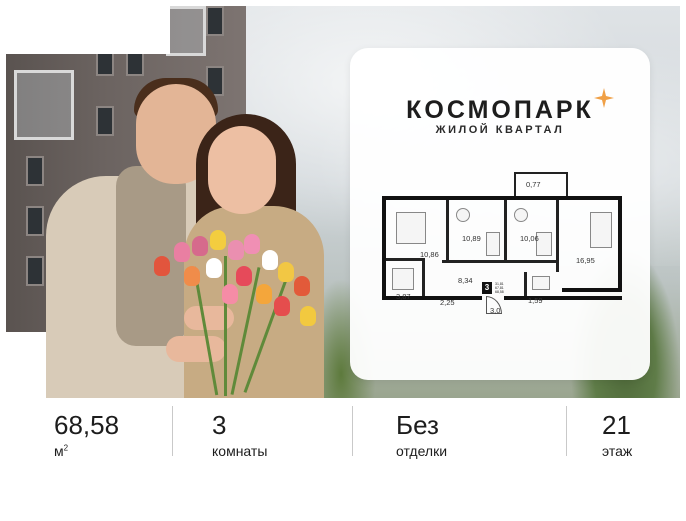  I want to click on room-area-hall: 8,34, so click(465, 280).